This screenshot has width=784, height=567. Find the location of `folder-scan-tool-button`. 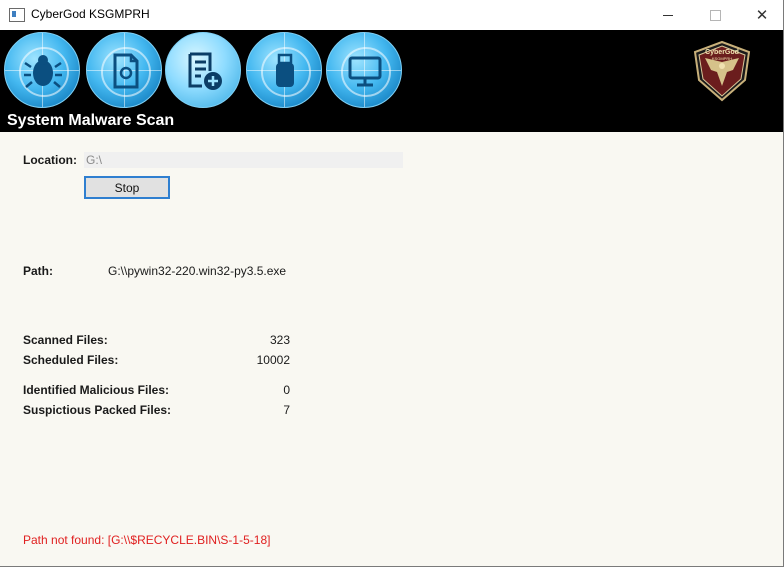

folder-scan-tool-button is located at coordinates (203, 70).